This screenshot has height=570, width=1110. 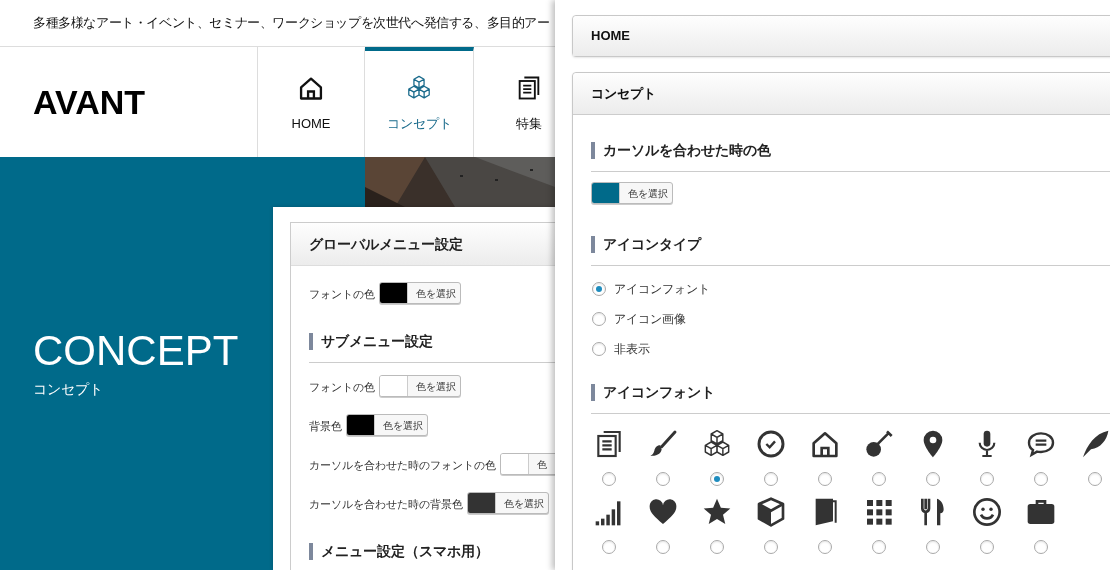 I want to click on accordion-header: コンセプト, so click(x=841, y=94).